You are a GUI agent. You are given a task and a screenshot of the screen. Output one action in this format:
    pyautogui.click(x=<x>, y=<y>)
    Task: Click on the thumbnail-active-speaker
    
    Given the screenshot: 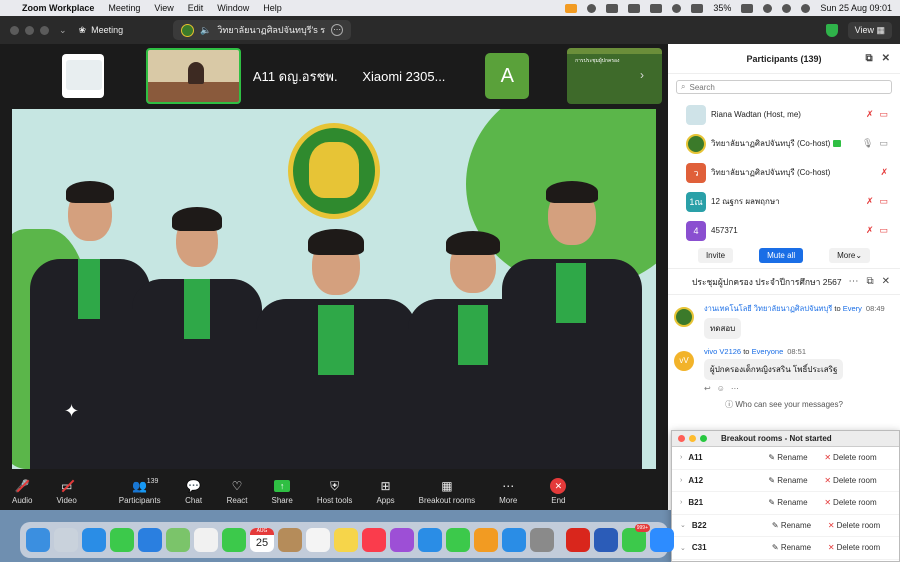 What is the action you would take?
    pyautogui.click(x=193, y=76)
    